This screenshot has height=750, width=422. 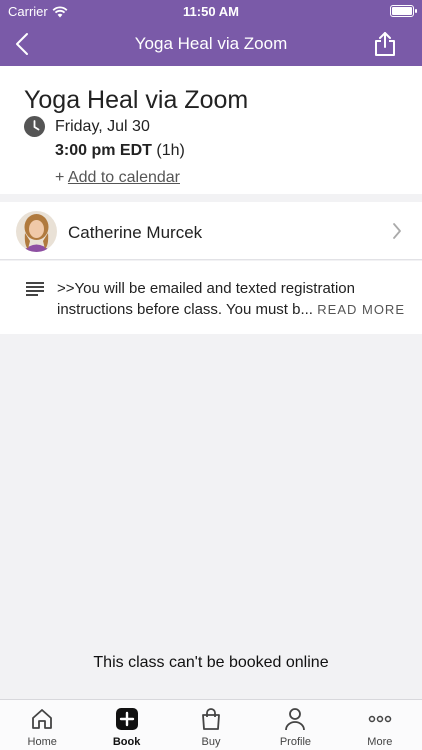 I want to click on navigation-bar: Yoga Heal via Zoom, so click(x=211, y=44).